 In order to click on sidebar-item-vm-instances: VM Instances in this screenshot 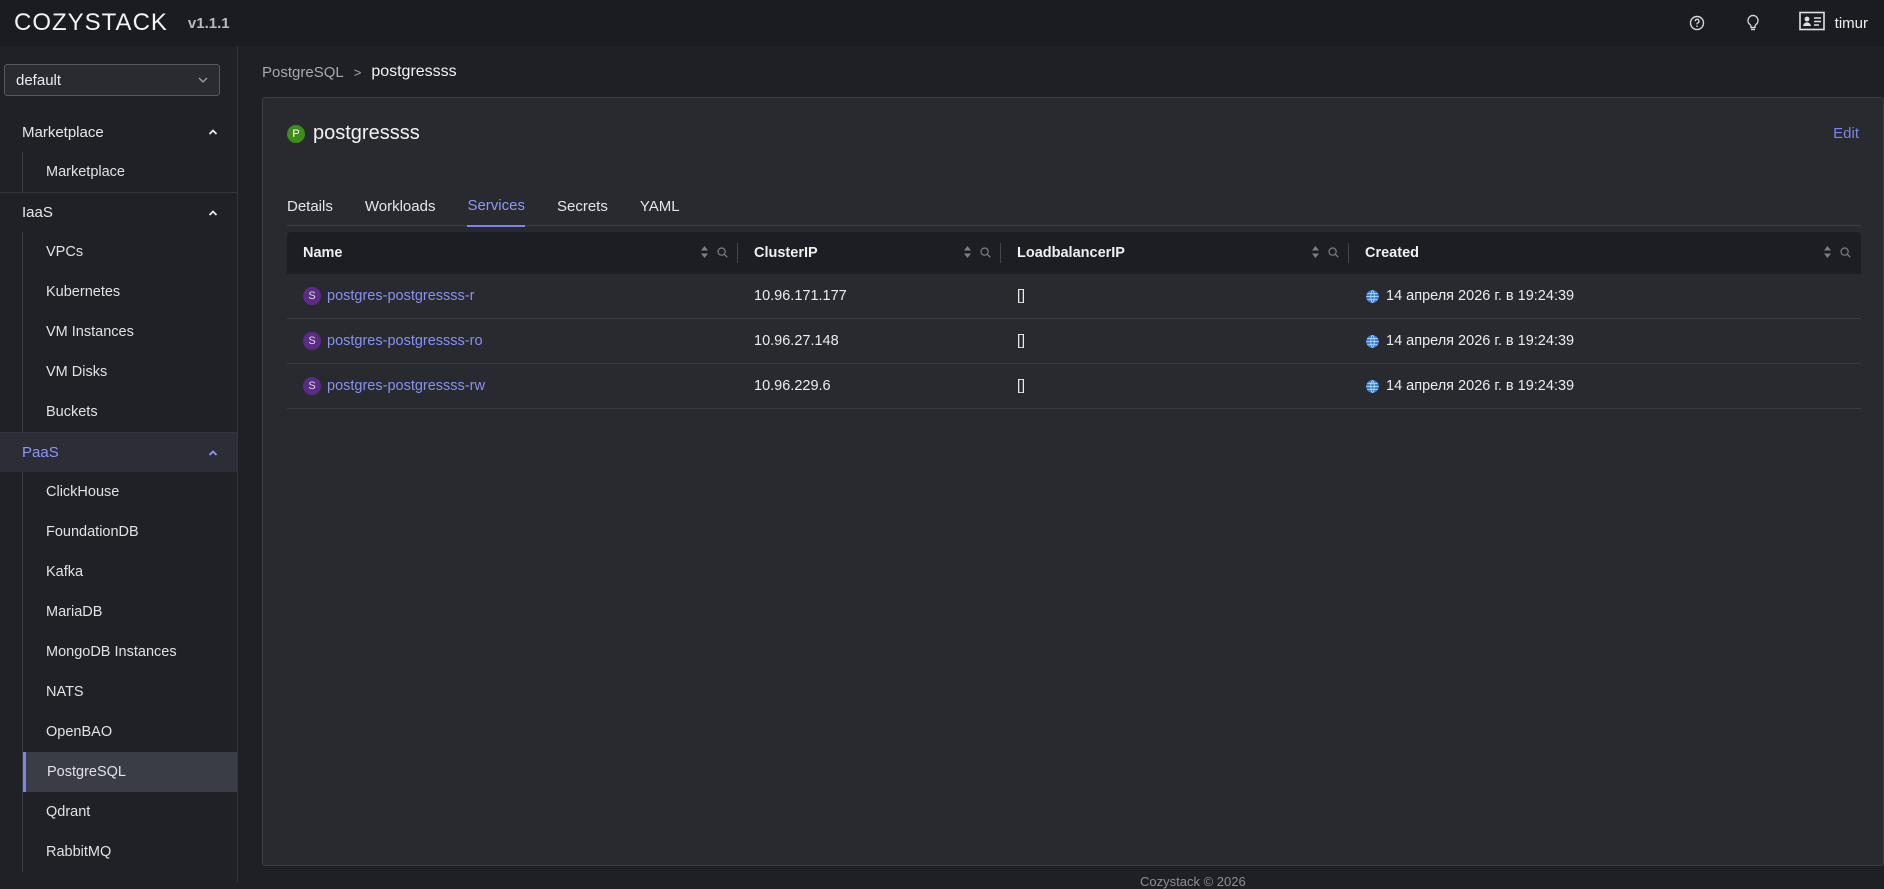, I will do `click(130, 332)`.